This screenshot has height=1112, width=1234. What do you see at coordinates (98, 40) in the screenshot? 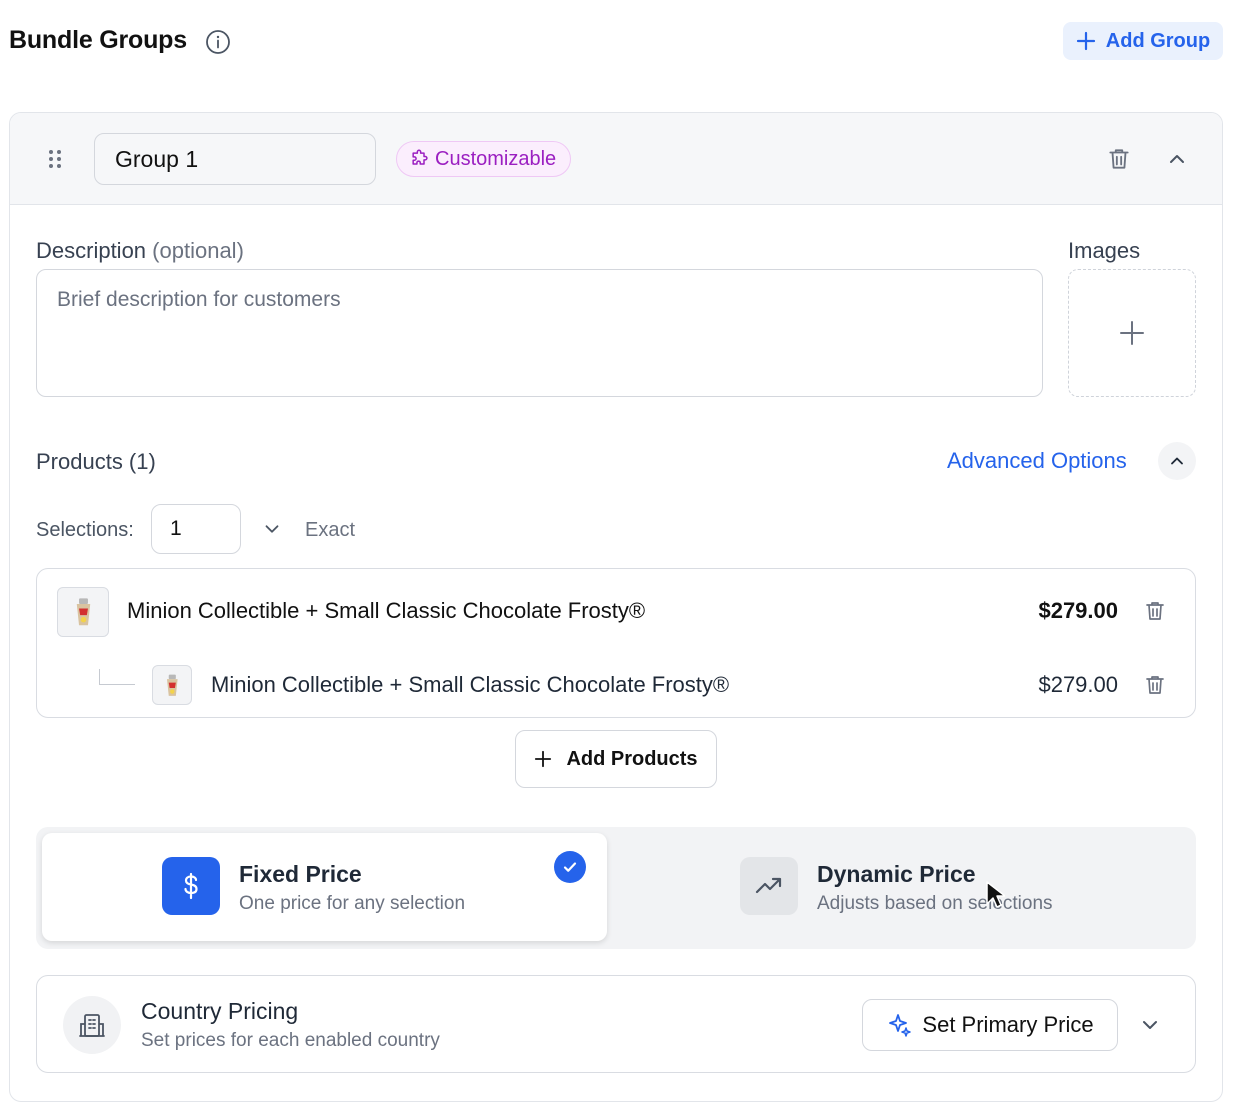
I see `page-title: Bundle Groups` at bounding box center [98, 40].